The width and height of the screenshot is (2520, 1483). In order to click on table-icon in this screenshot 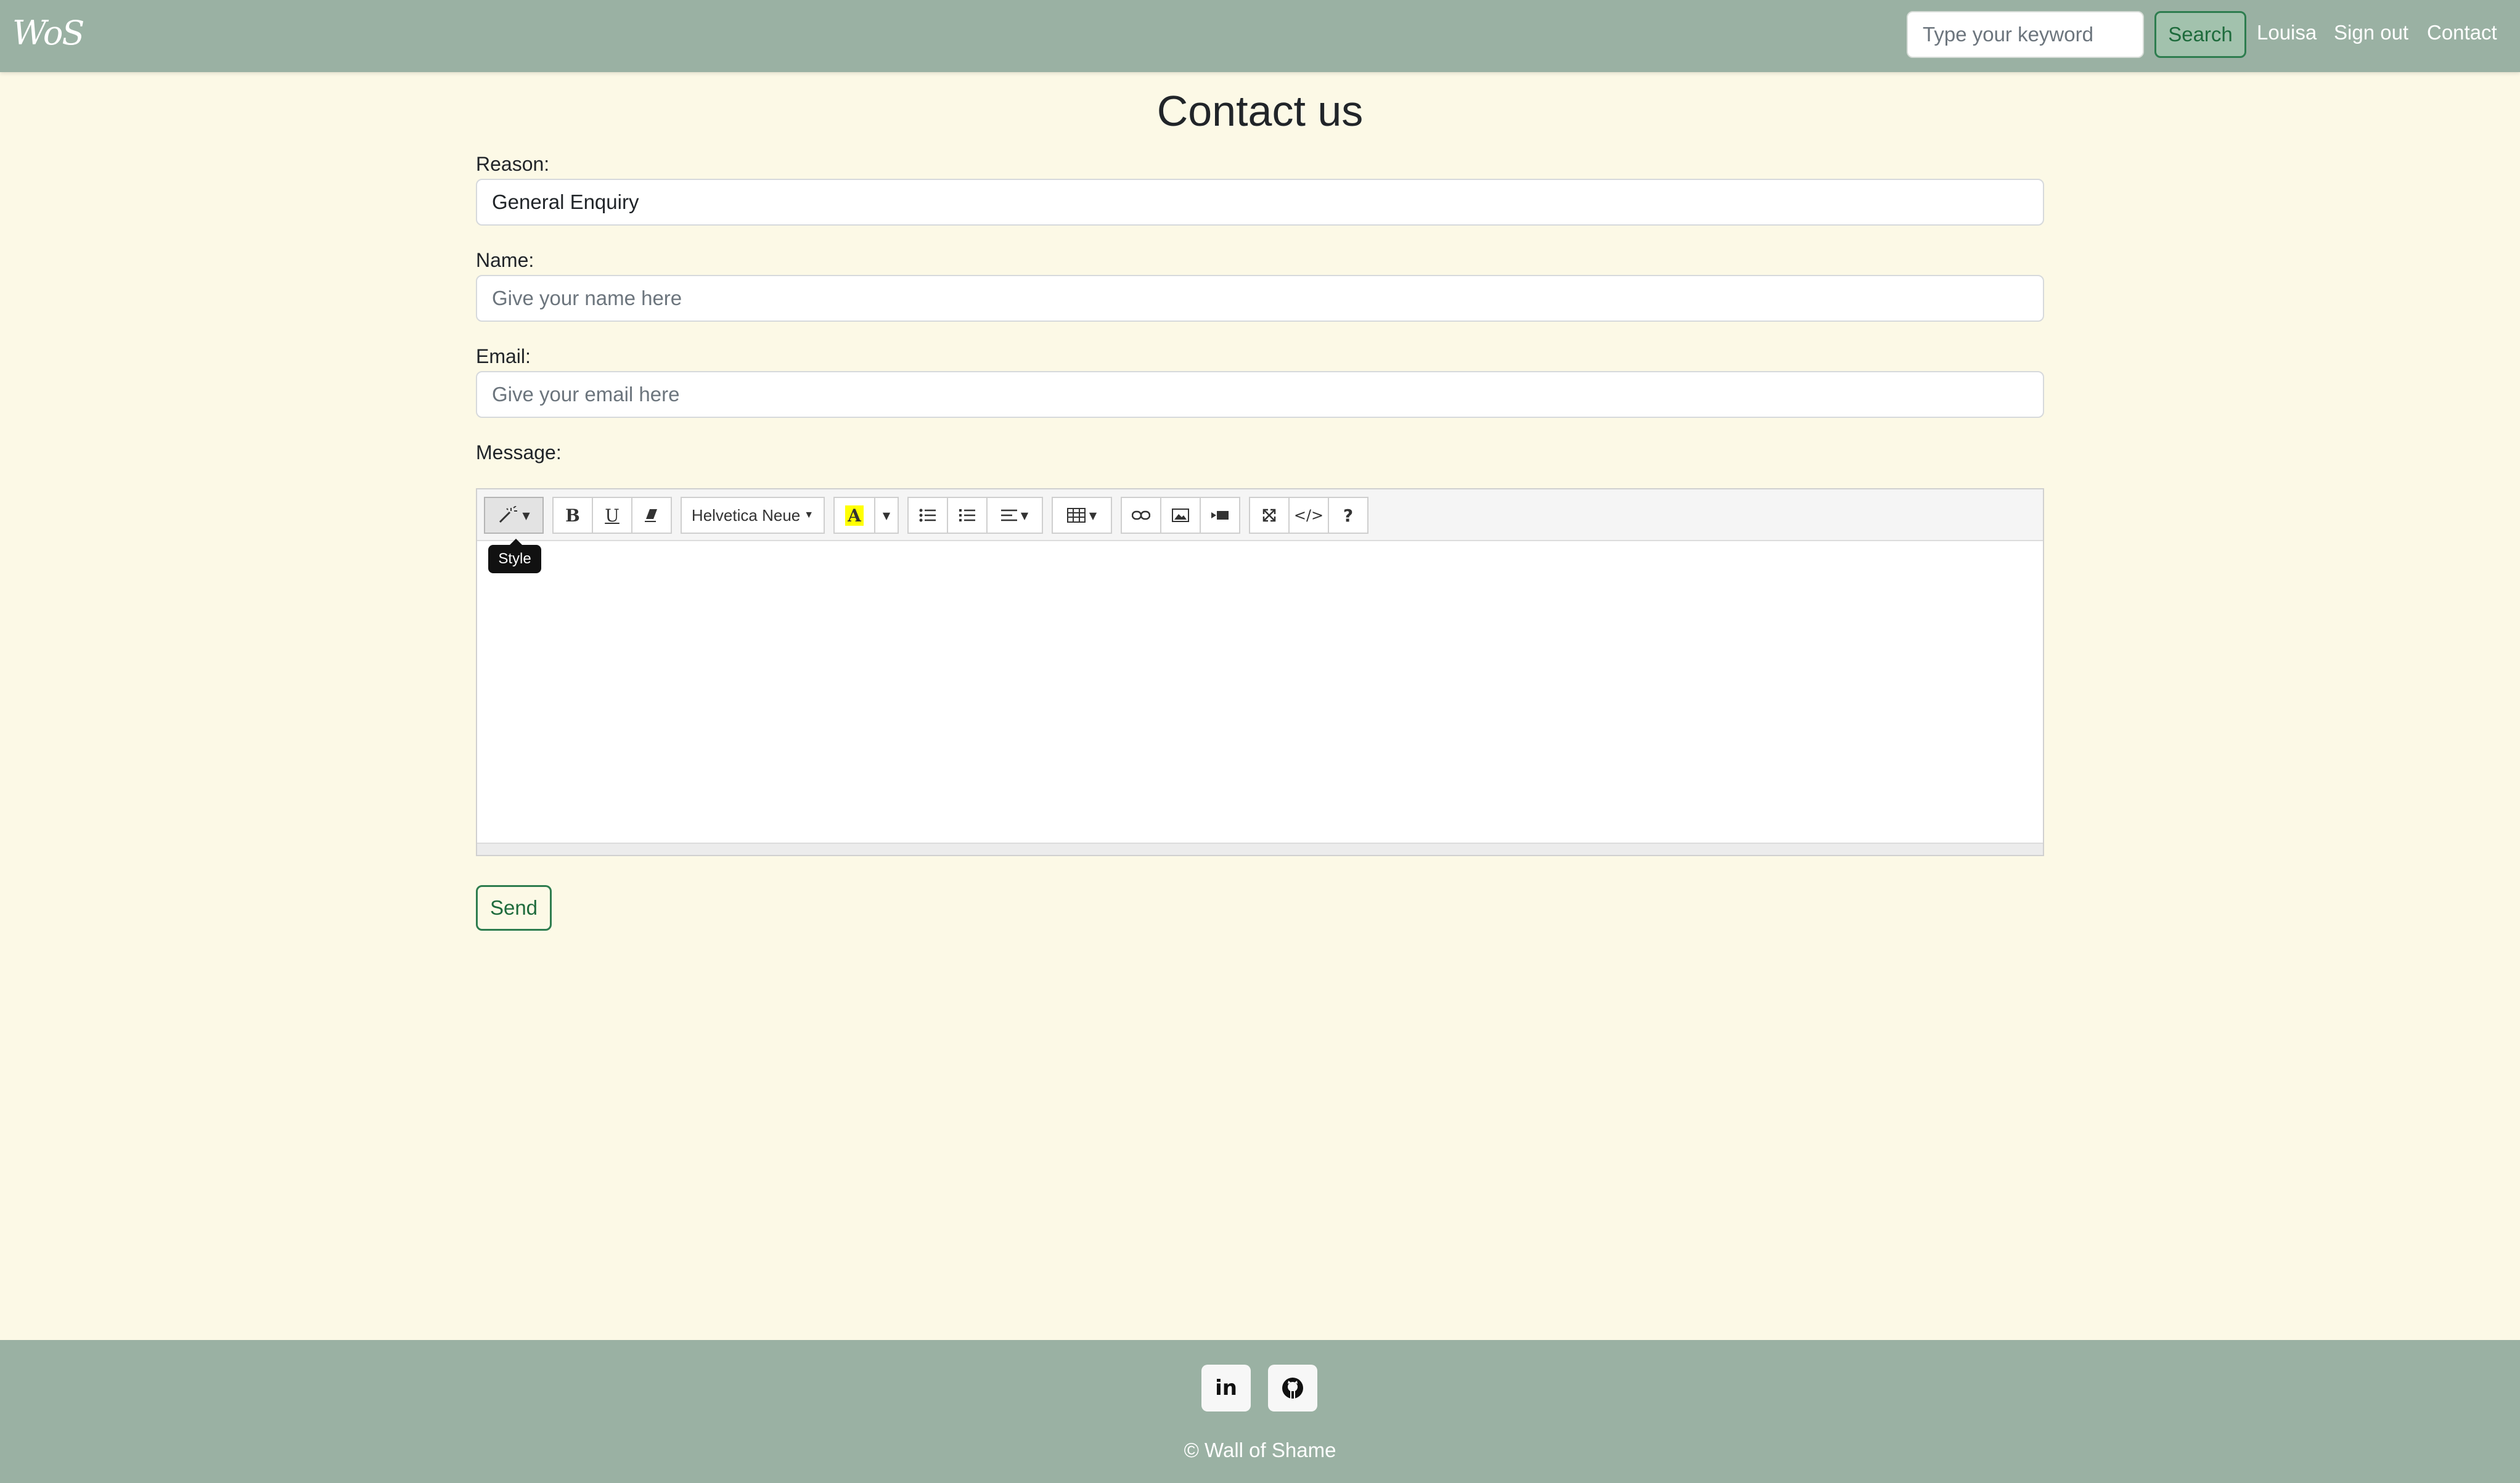, I will do `click(1076, 515)`.